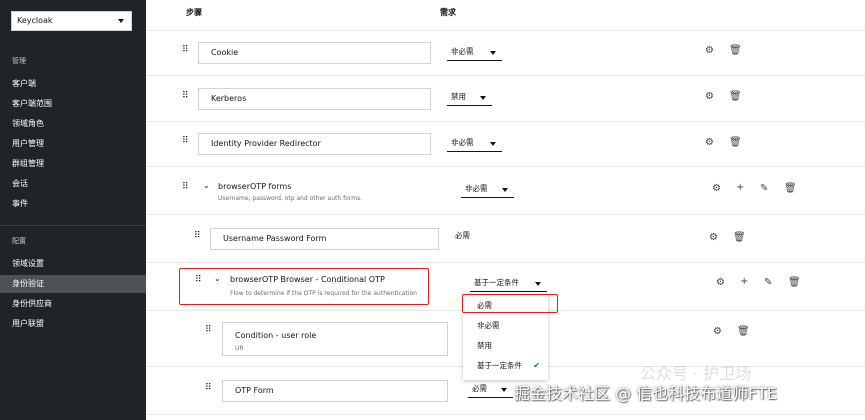  I want to click on nav-item-realm-settings: 领域设置, so click(73, 264).